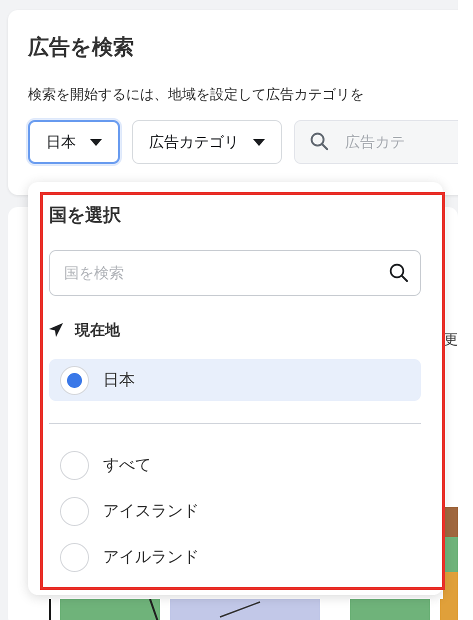 The height and width of the screenshot is (620, 473). Describe the element at coordinates (207, 142) in the screenshot. I see `category-dropdown: 広告カテゴリ` at that location.